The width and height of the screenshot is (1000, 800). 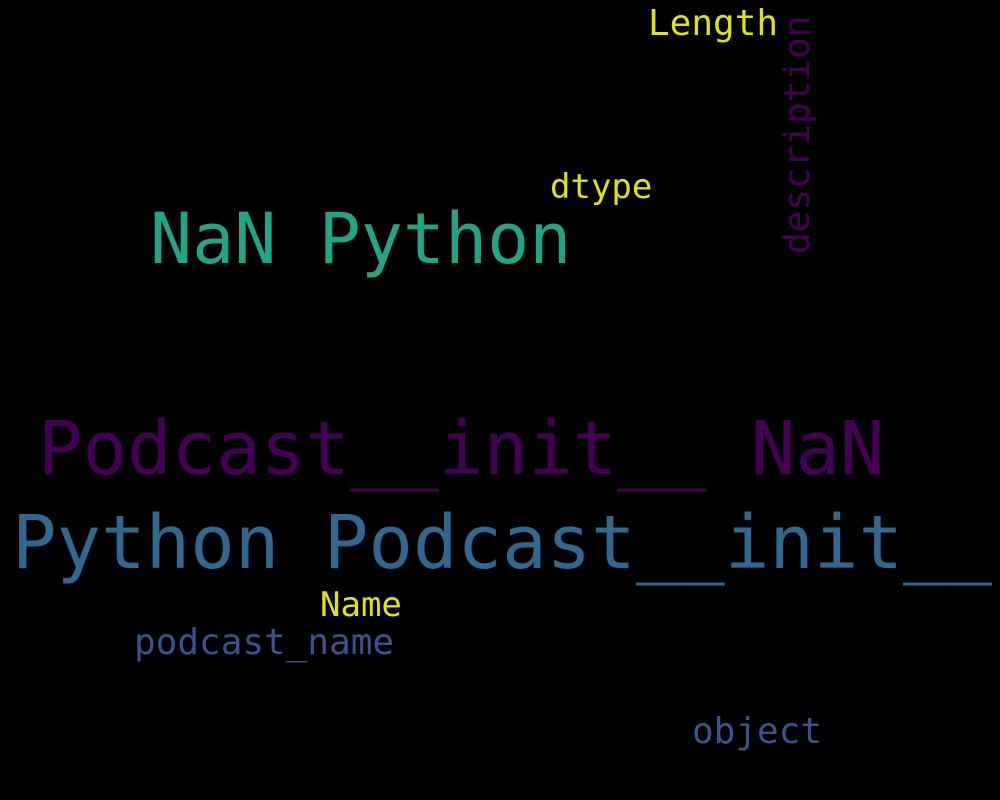 What do you see at coordinates (502, 543) in the screenshot?
I see `word-python-podcast-init: Python Podcast__init__` at bounding box center [502, 543].